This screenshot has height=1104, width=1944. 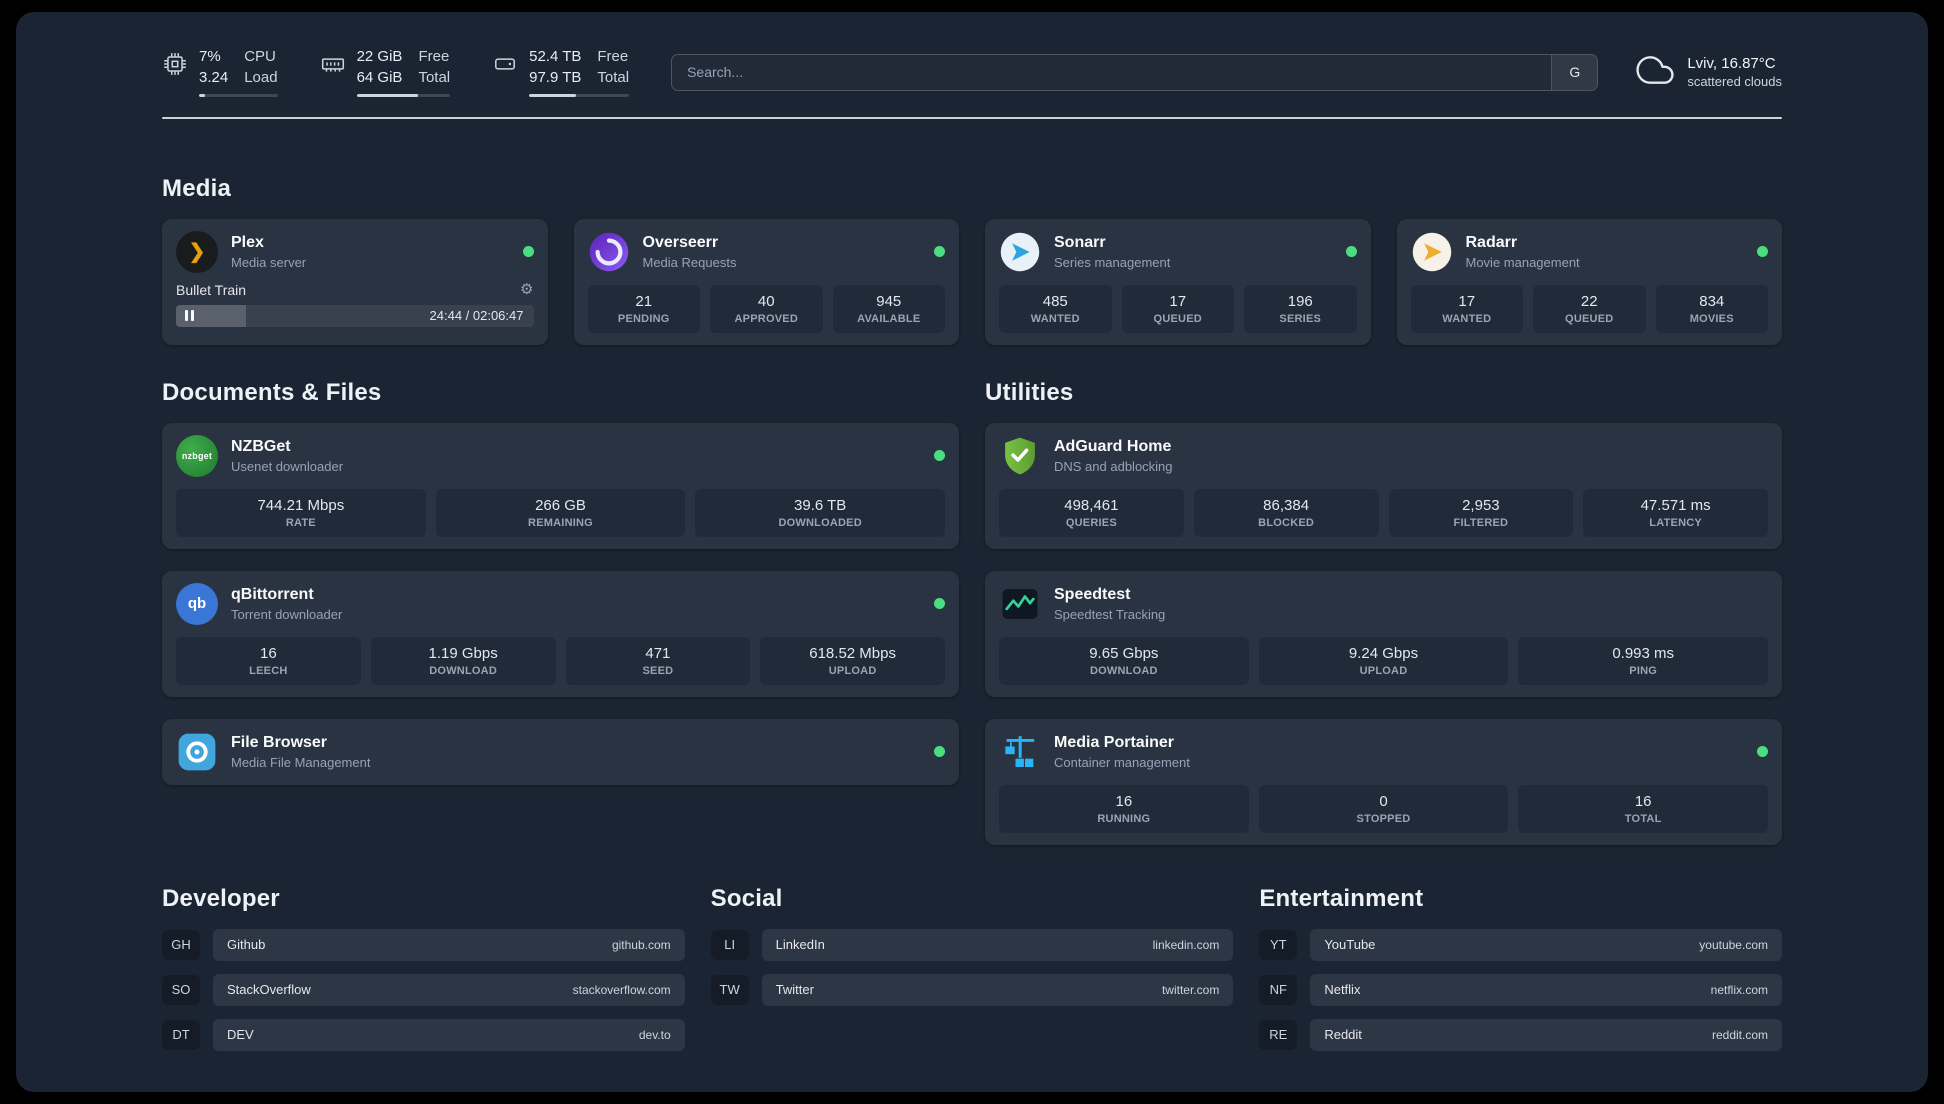 What do you see at coordinates (852, 660) in the screenshot?
I see `stat-upload: 618.52 Mbps UPLOAD` at bounding box center [852, 660].